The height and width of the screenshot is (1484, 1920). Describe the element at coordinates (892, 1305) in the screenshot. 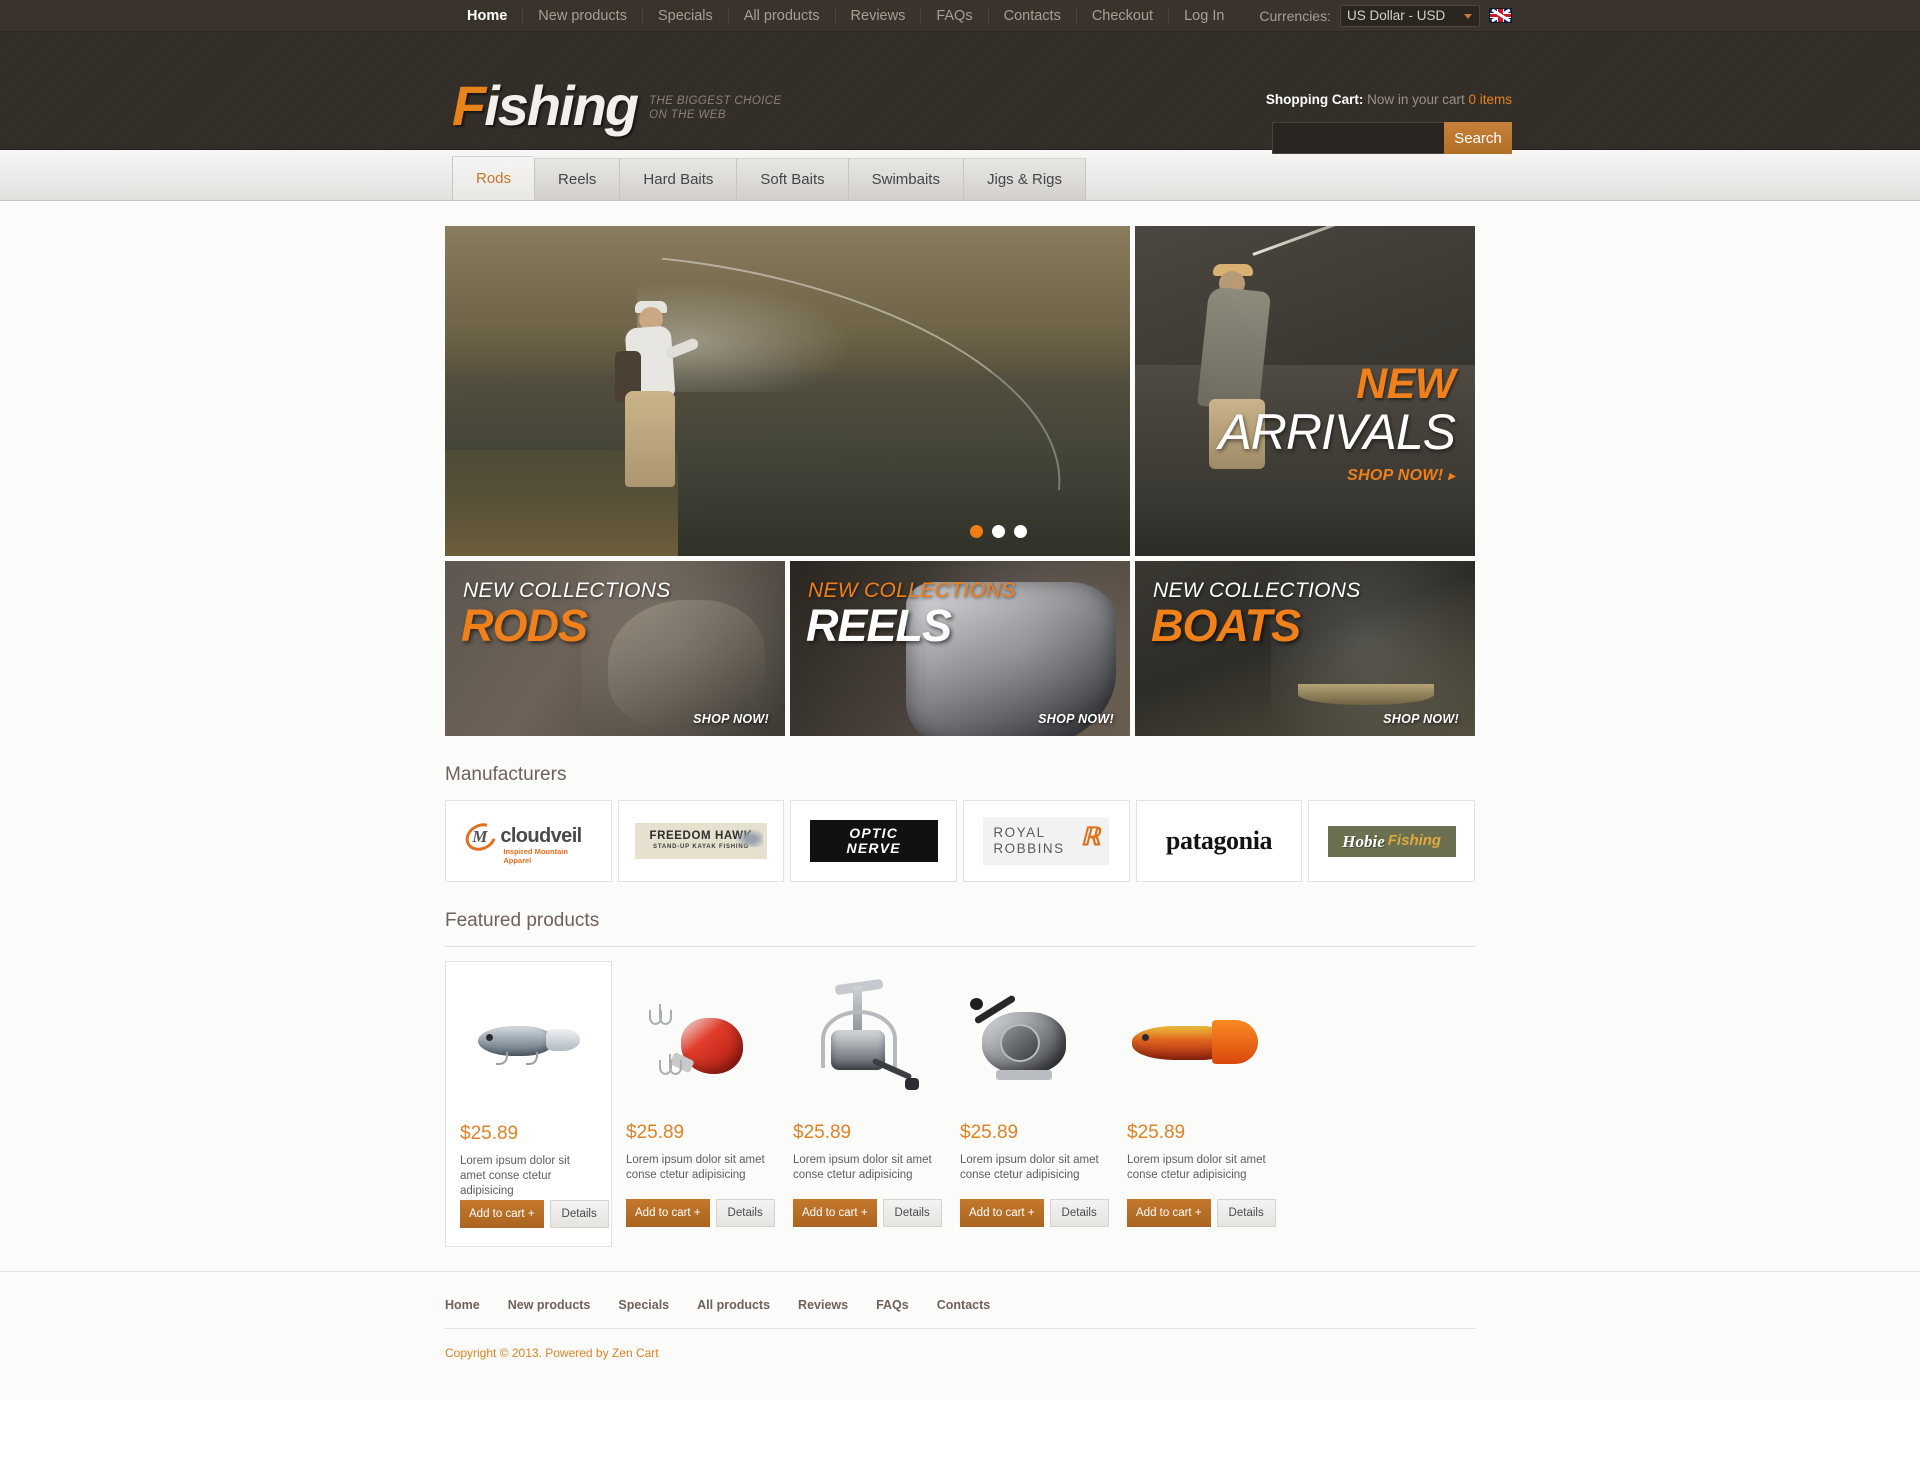

I see `footer-link-faqs: FAQs` at that location.